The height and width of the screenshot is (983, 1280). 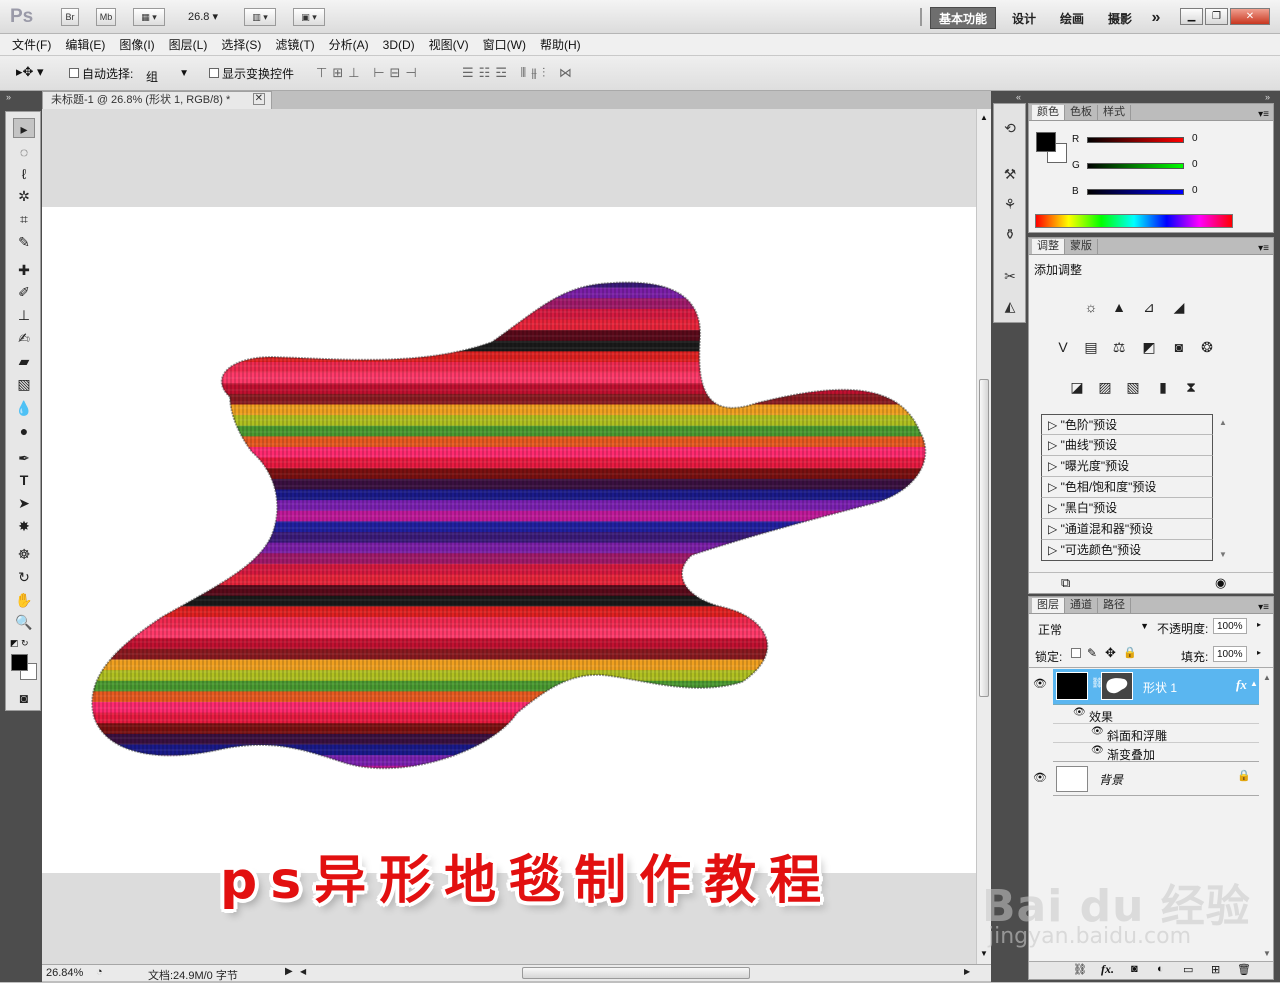 What do you see at coordinates (24, 196) in the screenshot?
I see `quick-select-tool-icon: ✲` at bounding box center [24, 196].